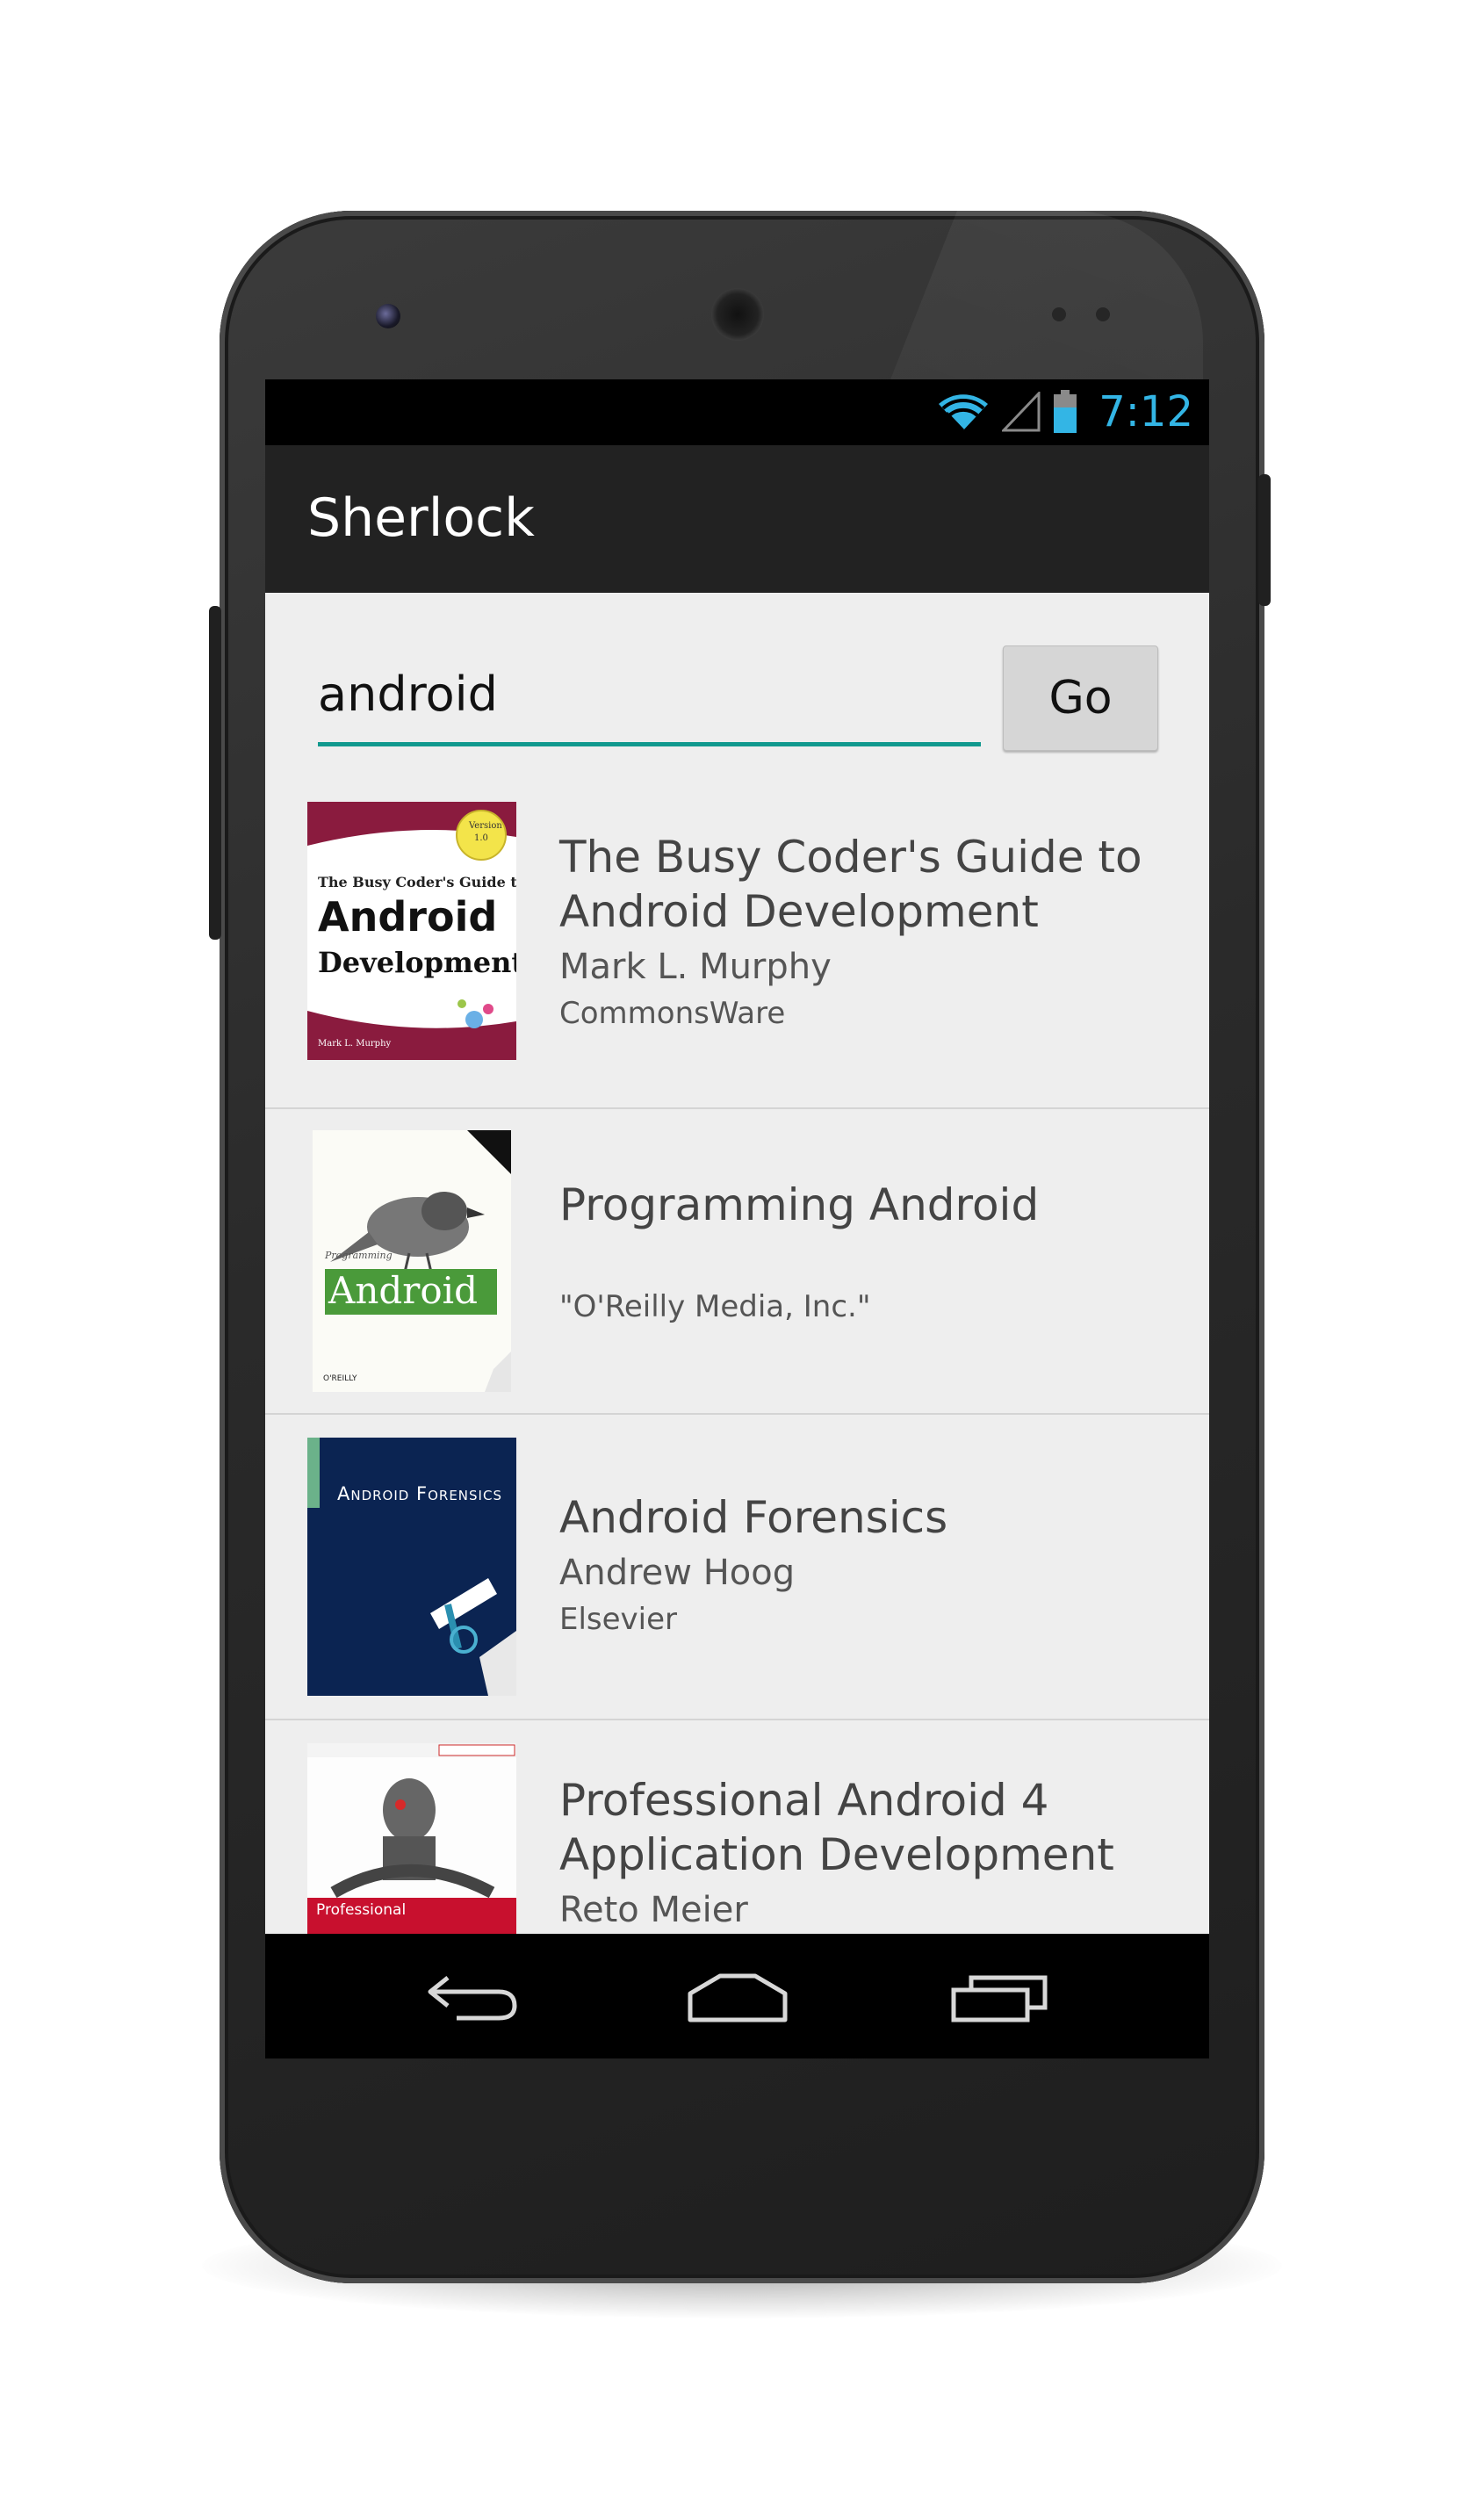 Image resolution: width=1484 pixels, height=2509 pixels. What do you see at coordinates (653, 1910) in the screenshot?
I see `book-author: Reto Meier` at bounding box center [653, 1910].